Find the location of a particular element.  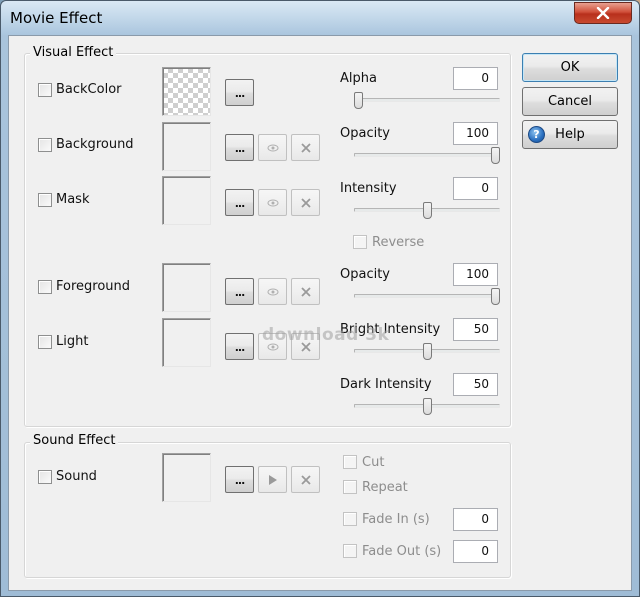

backcolor-preview-swatch is located at coordinates (186, 91).